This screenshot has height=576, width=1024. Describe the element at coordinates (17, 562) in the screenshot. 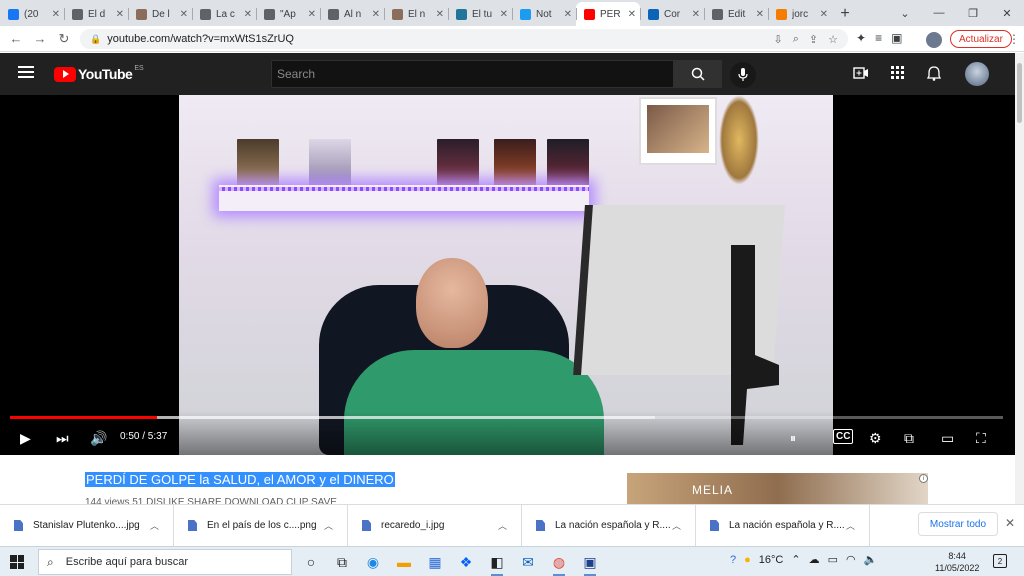

I see `windows-start-icon` at that location.